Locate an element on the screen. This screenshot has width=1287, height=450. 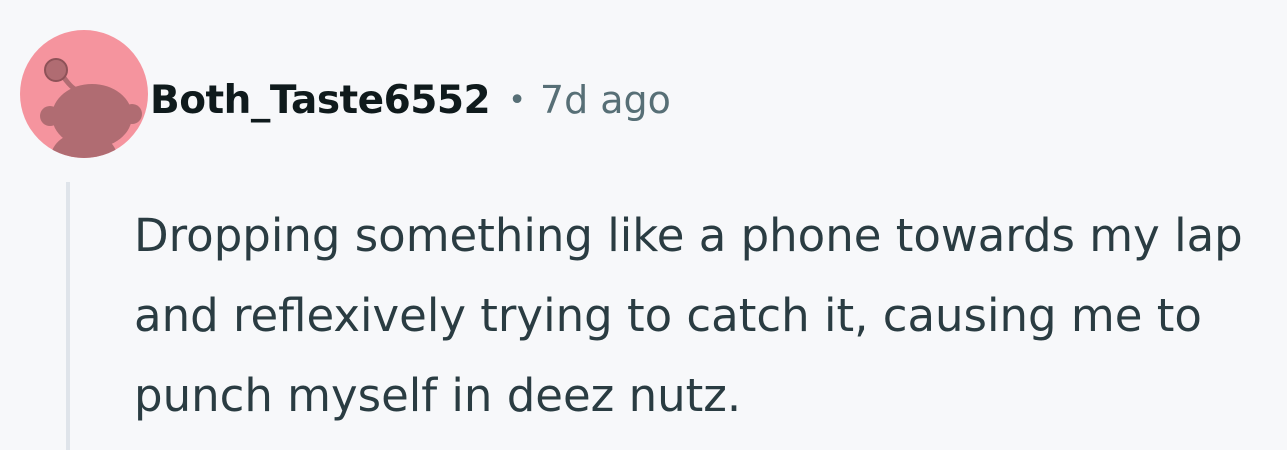
author-username: Both_Taste6552 is located at coordinates (320, 100).